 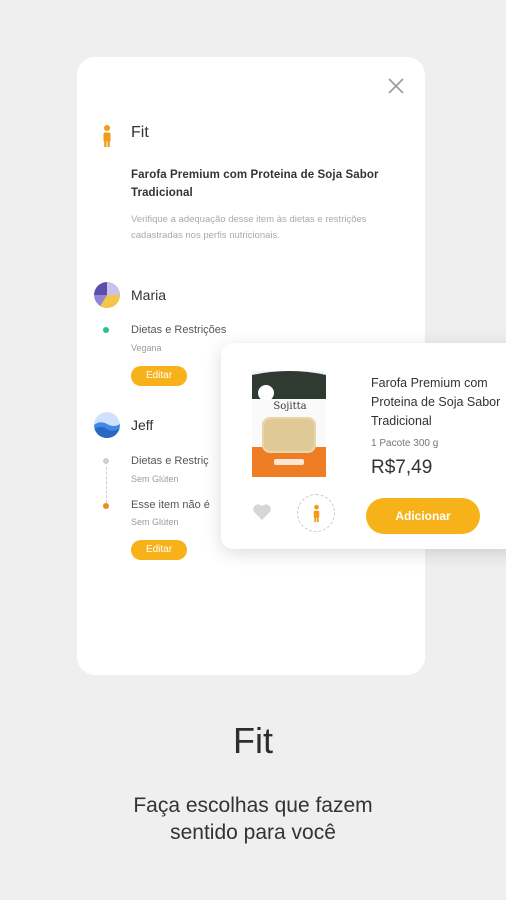 I want to click on timeline-connector, so click(x=106, y=485).